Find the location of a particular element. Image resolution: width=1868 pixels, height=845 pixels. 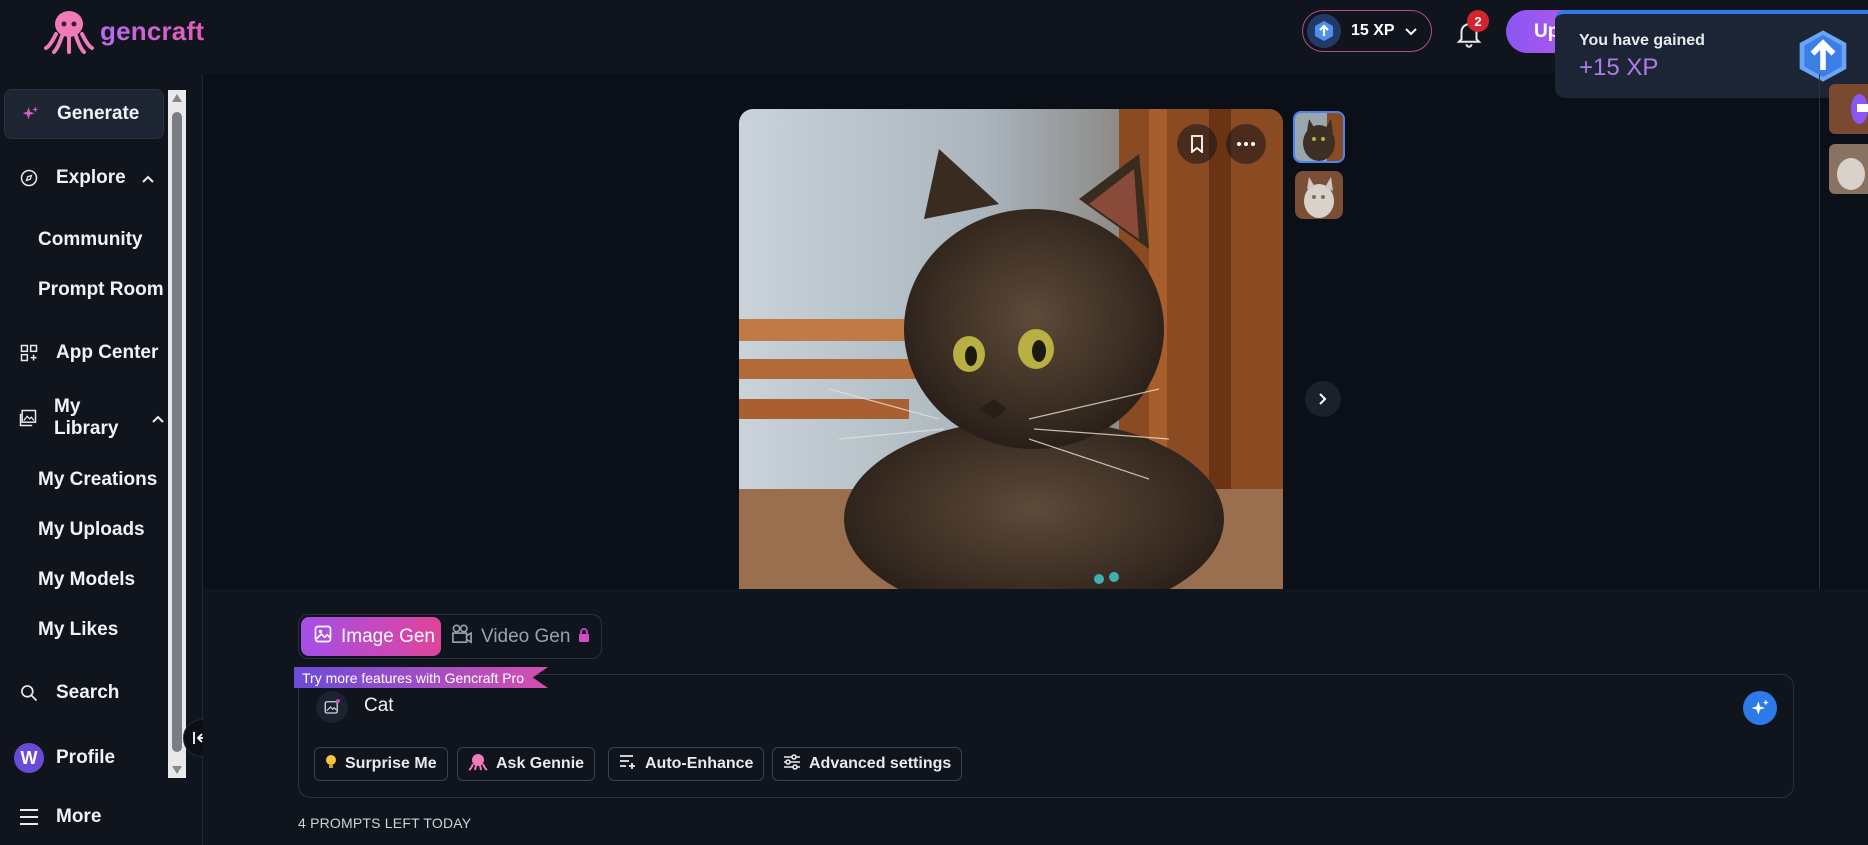

xp-button: 15 XP is located at coordinates (1367, 31).